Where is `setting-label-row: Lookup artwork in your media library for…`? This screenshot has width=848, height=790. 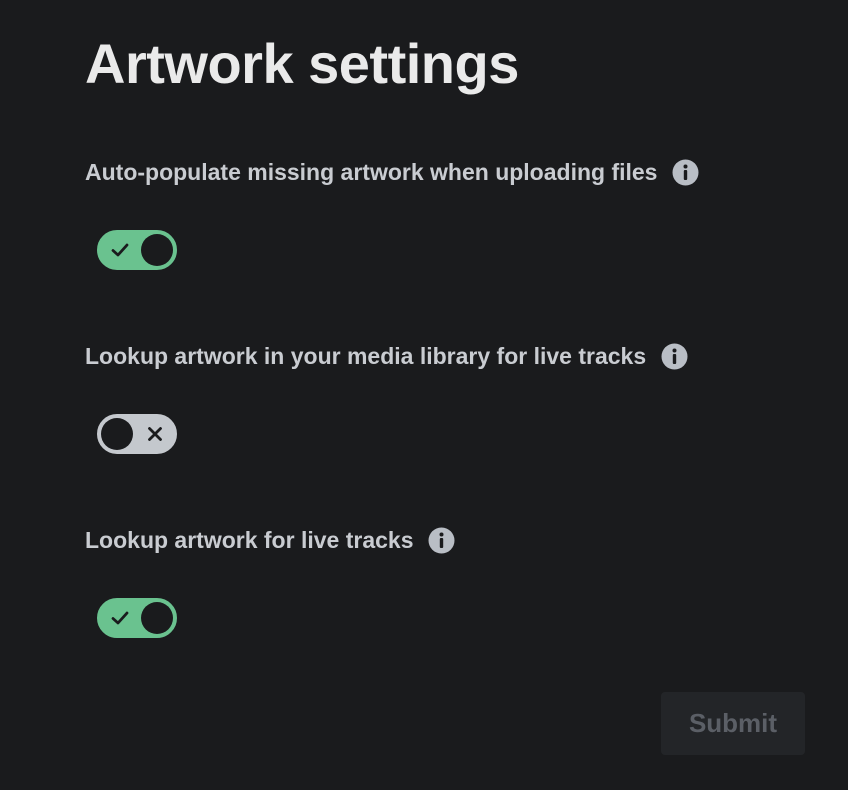 setting-label-row: Lookup artwork in your media library for… is located at coordinates (386, 356).